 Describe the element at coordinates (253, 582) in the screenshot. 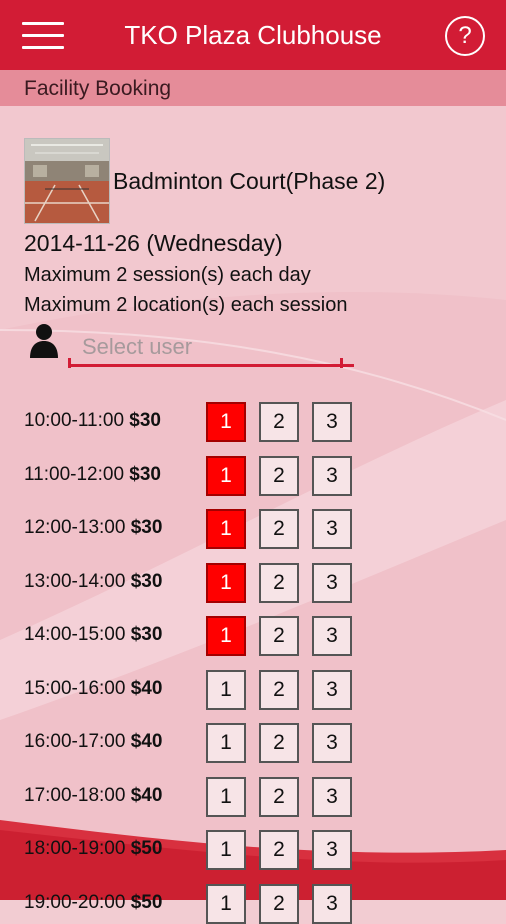

I see `time-slot-row: 13:00-14:00 $30 1 2 3` at that location.